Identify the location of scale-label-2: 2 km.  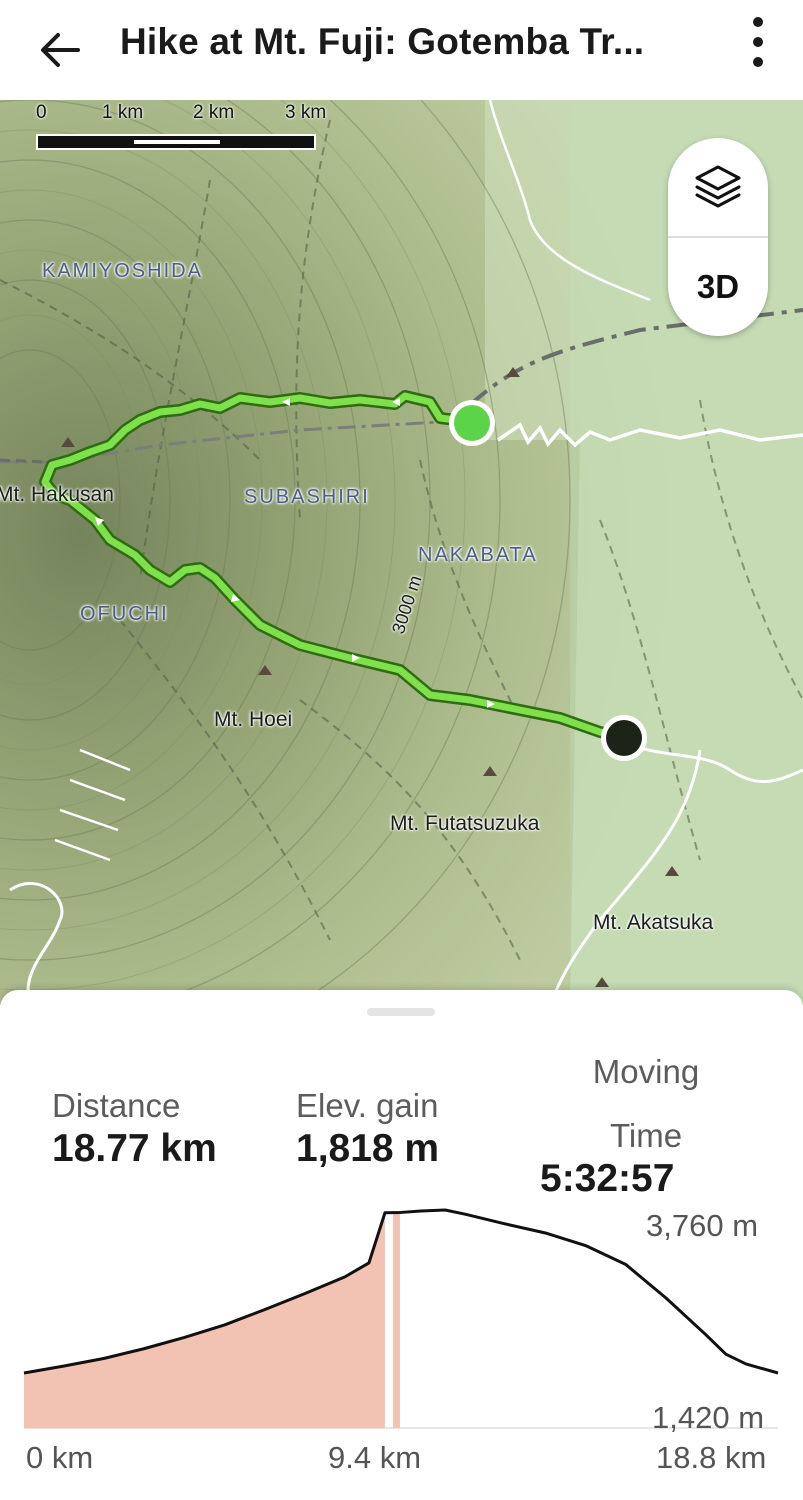
(214, 112).